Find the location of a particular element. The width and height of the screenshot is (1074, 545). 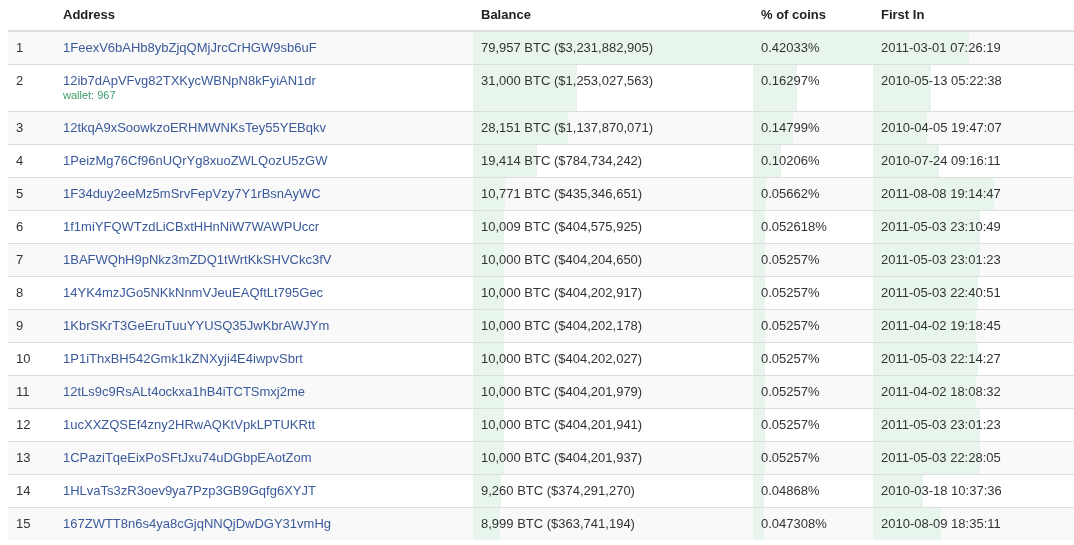

address-link: 1F34duy2eeMz5mSrvFepVzy7Y1rBsnAyWC is located at coordinates (192, 193).